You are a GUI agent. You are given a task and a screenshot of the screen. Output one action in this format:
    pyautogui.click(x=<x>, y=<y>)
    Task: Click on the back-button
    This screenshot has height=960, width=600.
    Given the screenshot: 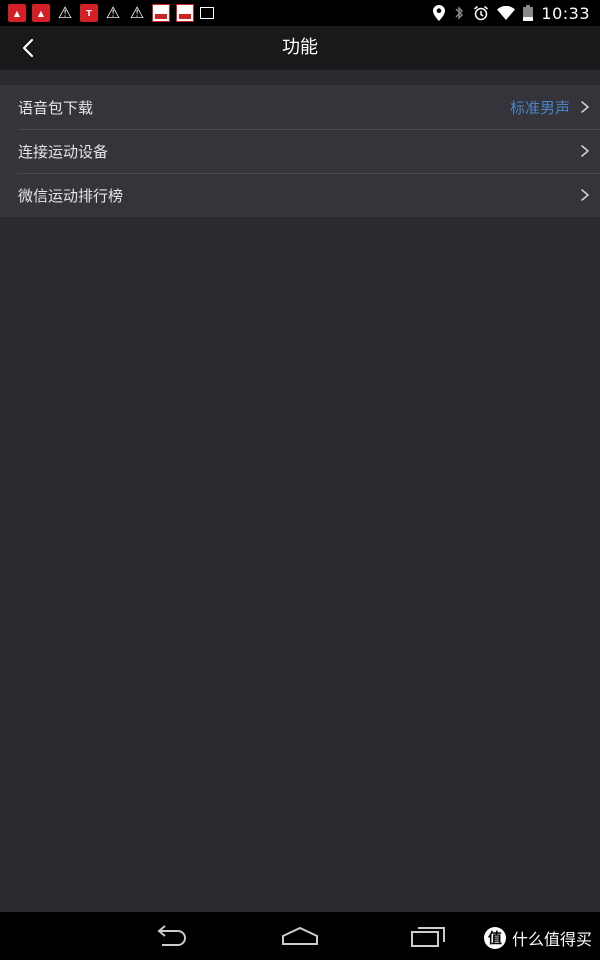 What is the action you would take?
    pyautogui.click(x=28, y=48)
    